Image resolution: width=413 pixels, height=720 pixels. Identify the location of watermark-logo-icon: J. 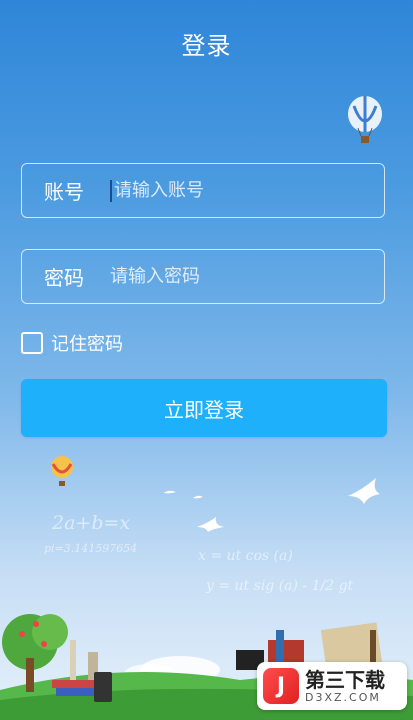
(281, 686).